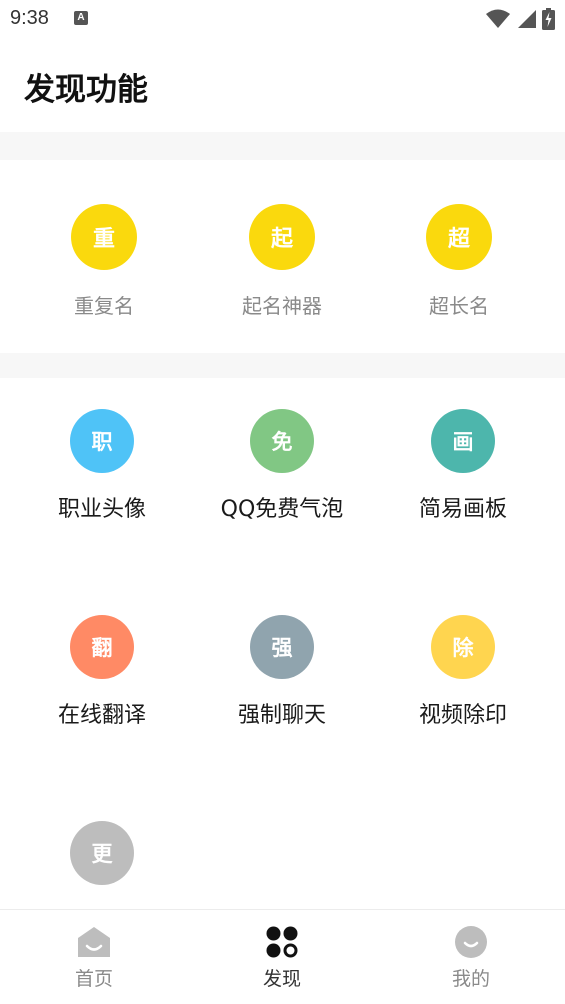  I want to click on feature-force-chat: 强 强制聊天, so click(282, 672).